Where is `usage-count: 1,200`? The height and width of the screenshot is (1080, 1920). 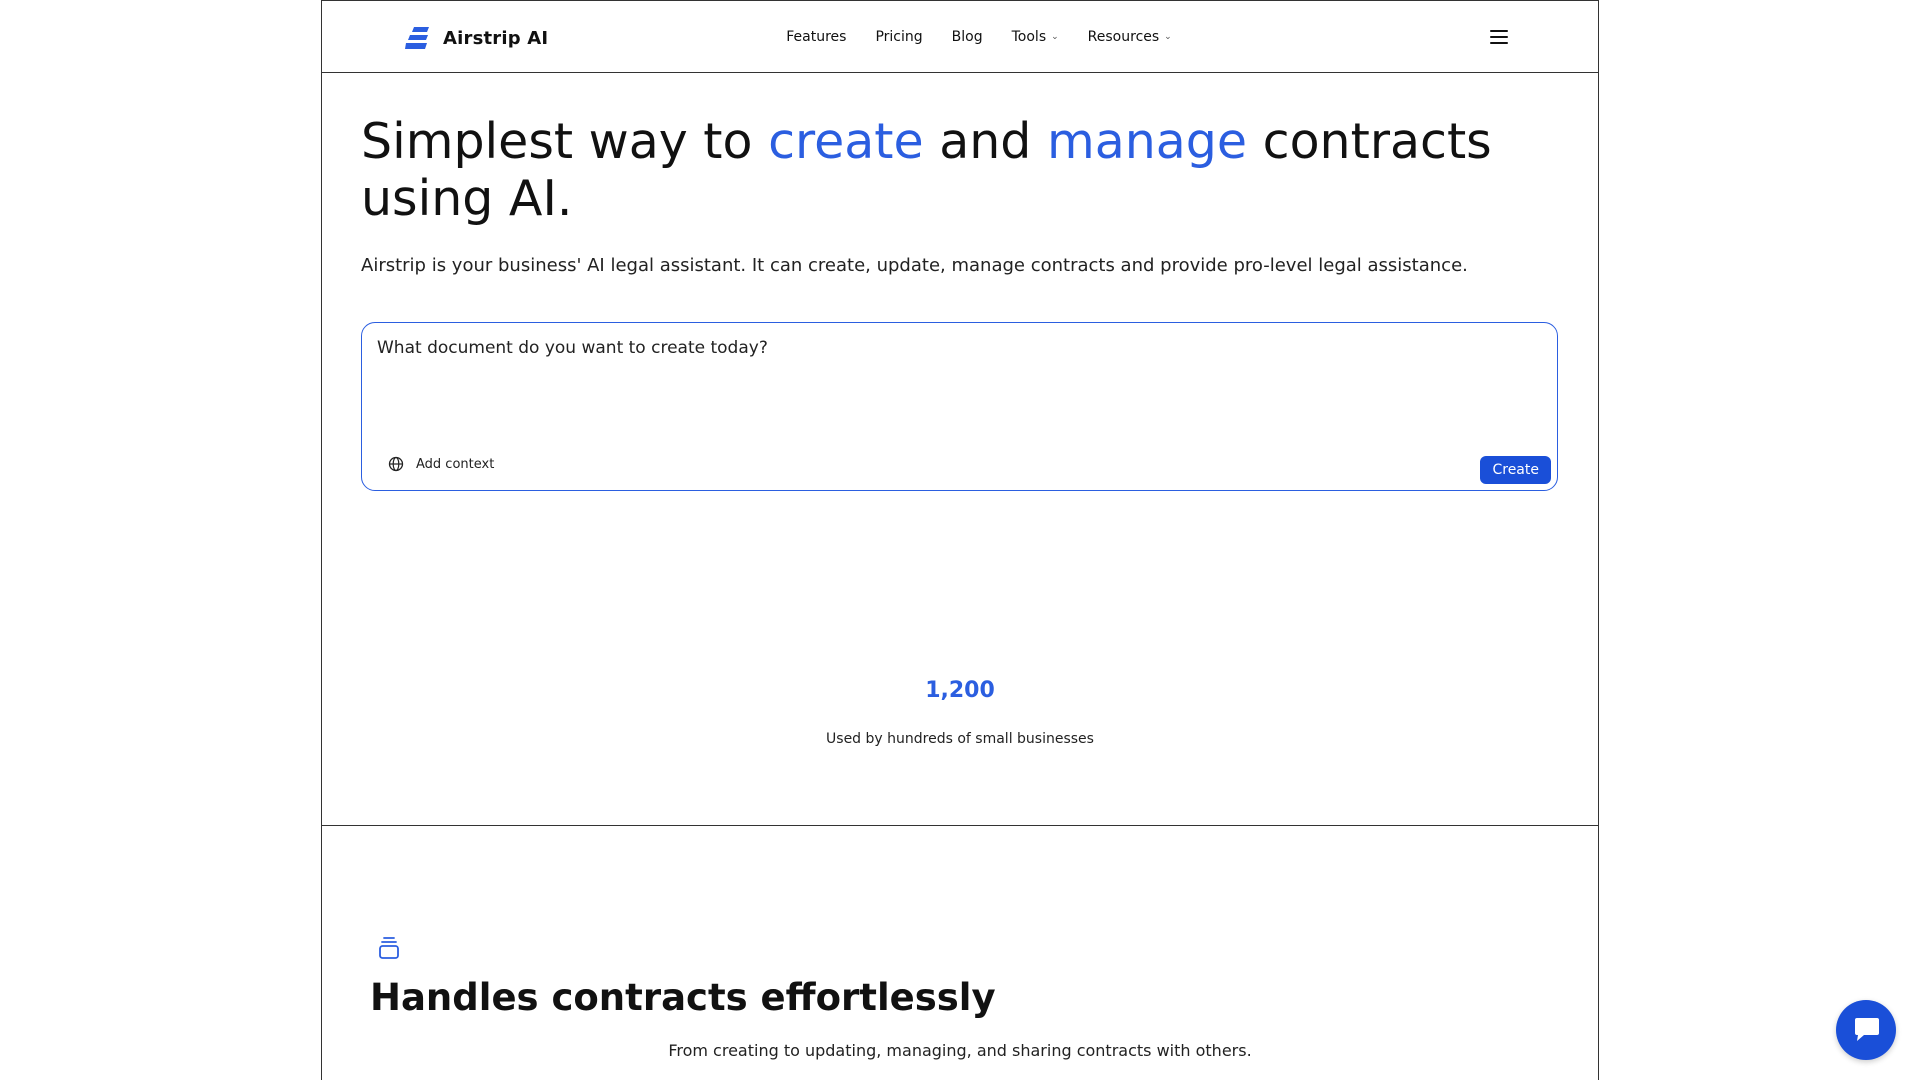 usage-count: 1,200 is located at coordinates (960, 690).